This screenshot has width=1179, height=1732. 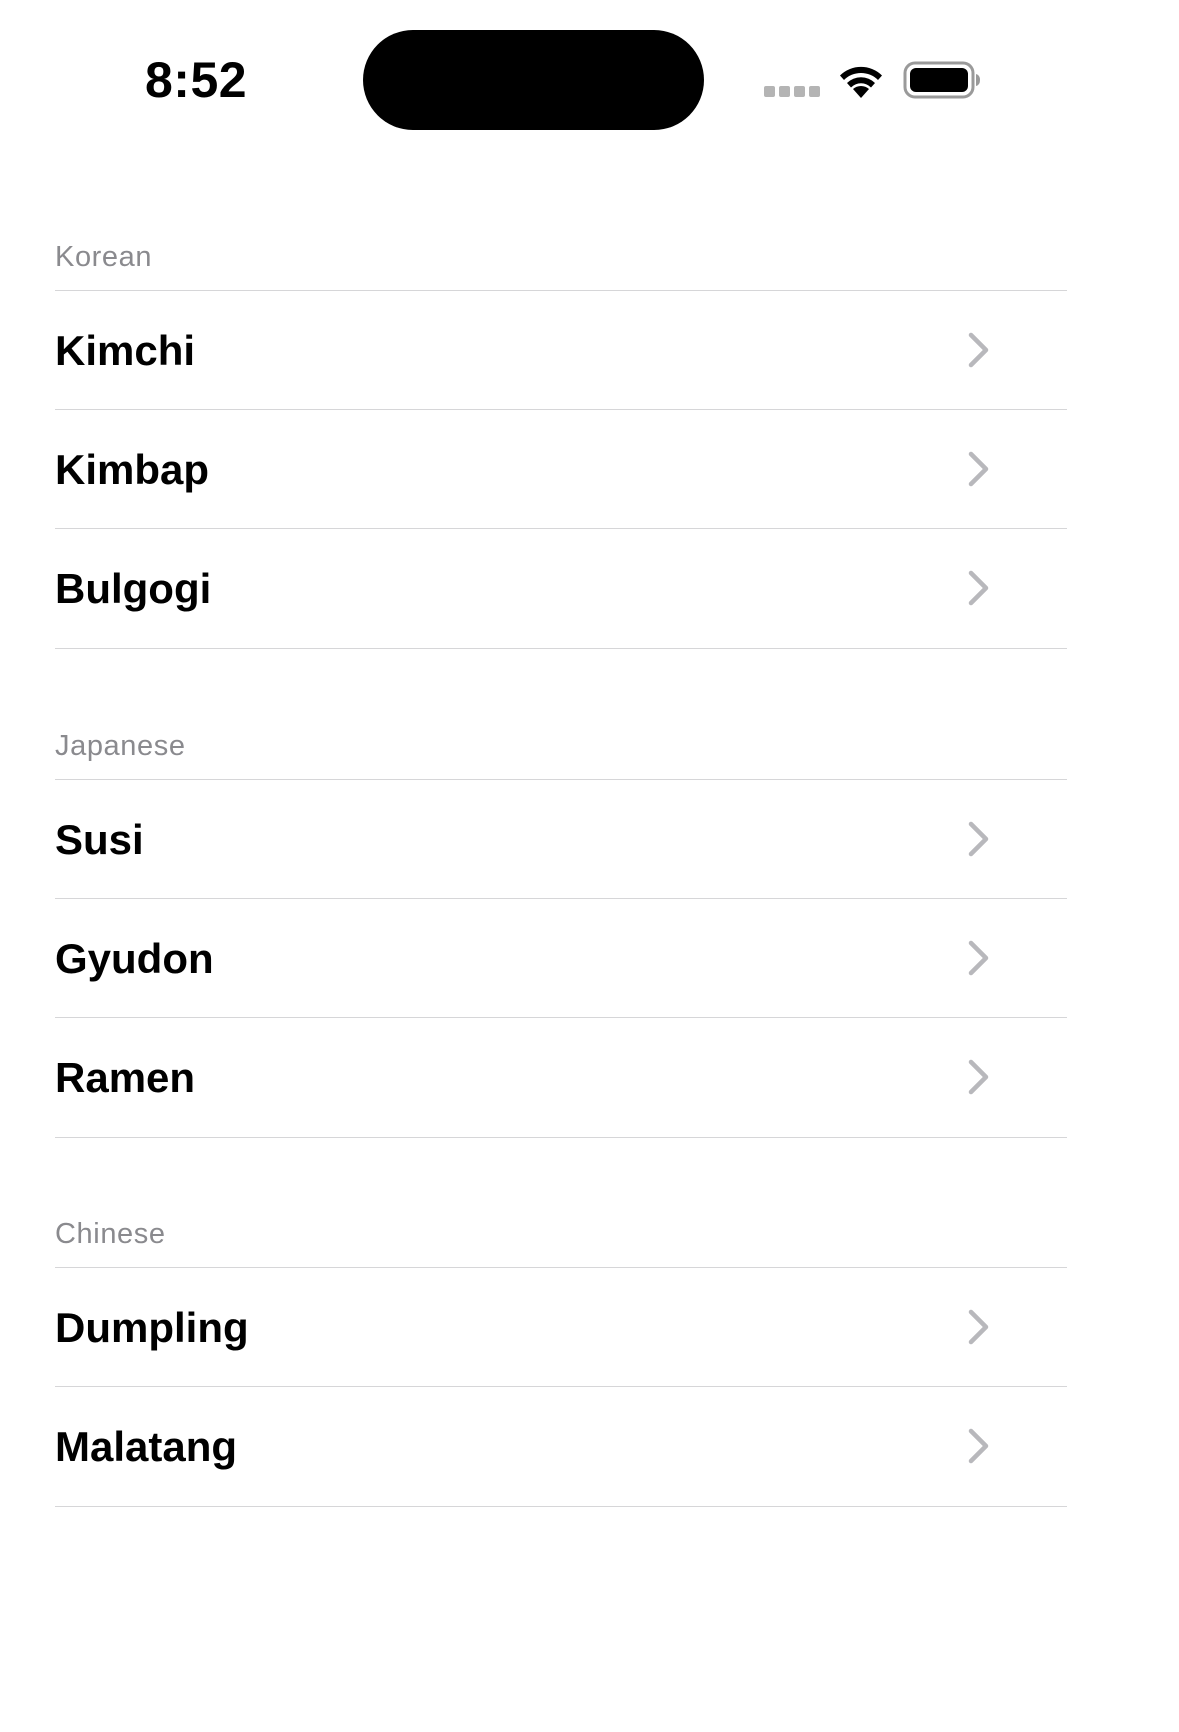 What do you see at coordinates (132, 469) in the screenshot?
I see `list-item-label: Kimbap` at bounding box center [132, 469].